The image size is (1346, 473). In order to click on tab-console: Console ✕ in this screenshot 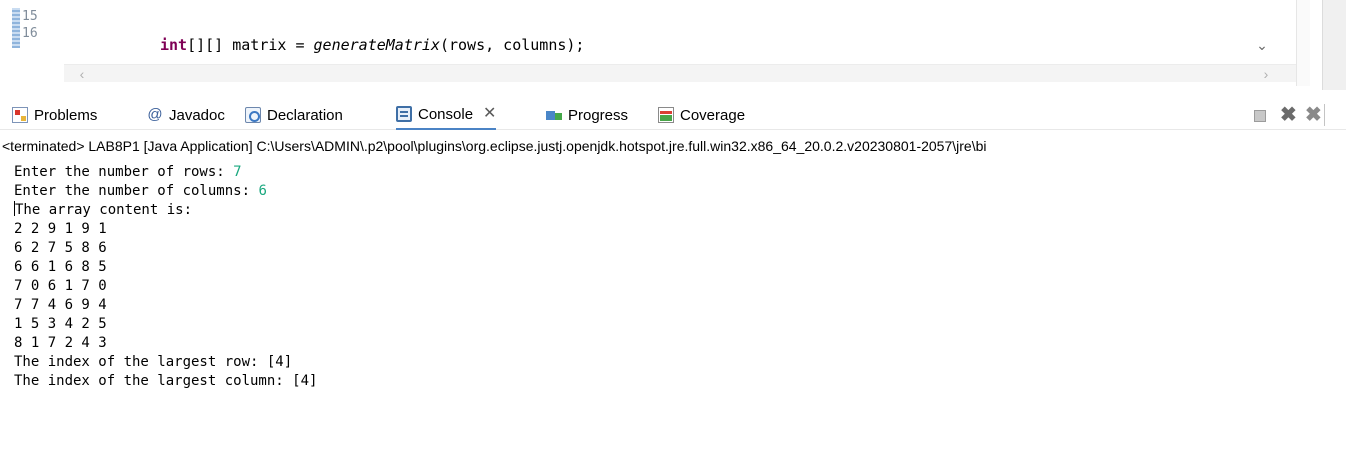, I will do `click(446, 115)`.